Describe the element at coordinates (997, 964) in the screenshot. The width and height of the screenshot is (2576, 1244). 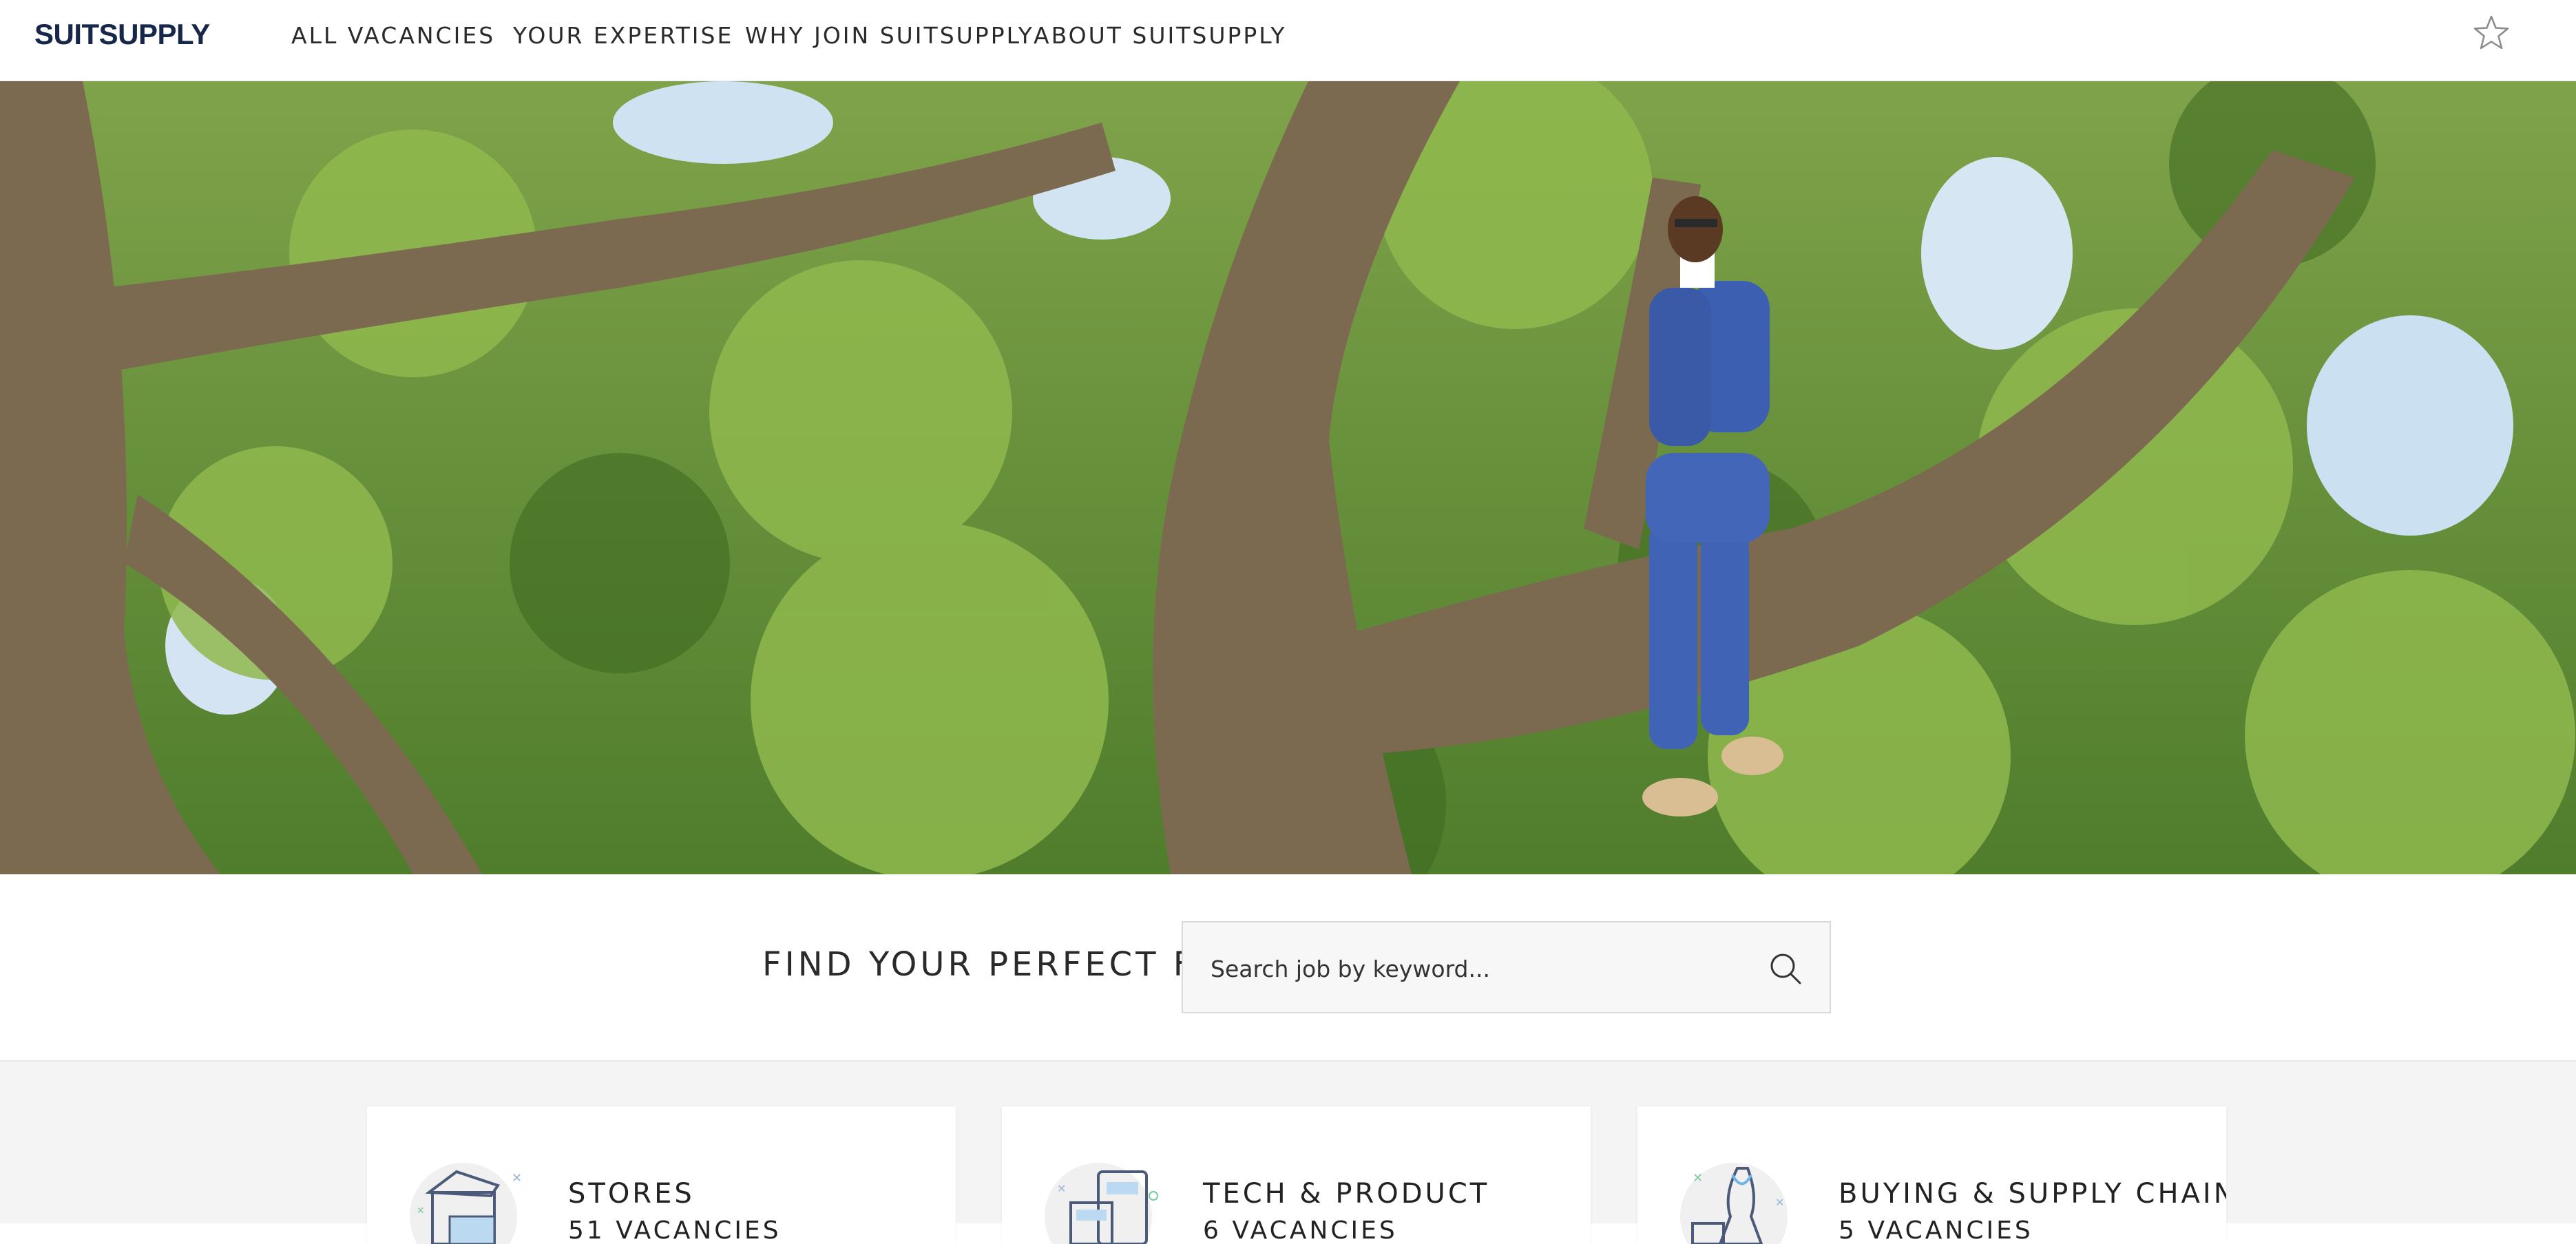
I see `find-fit-heading: FIND YOUR PERFECT FIT` at that location.